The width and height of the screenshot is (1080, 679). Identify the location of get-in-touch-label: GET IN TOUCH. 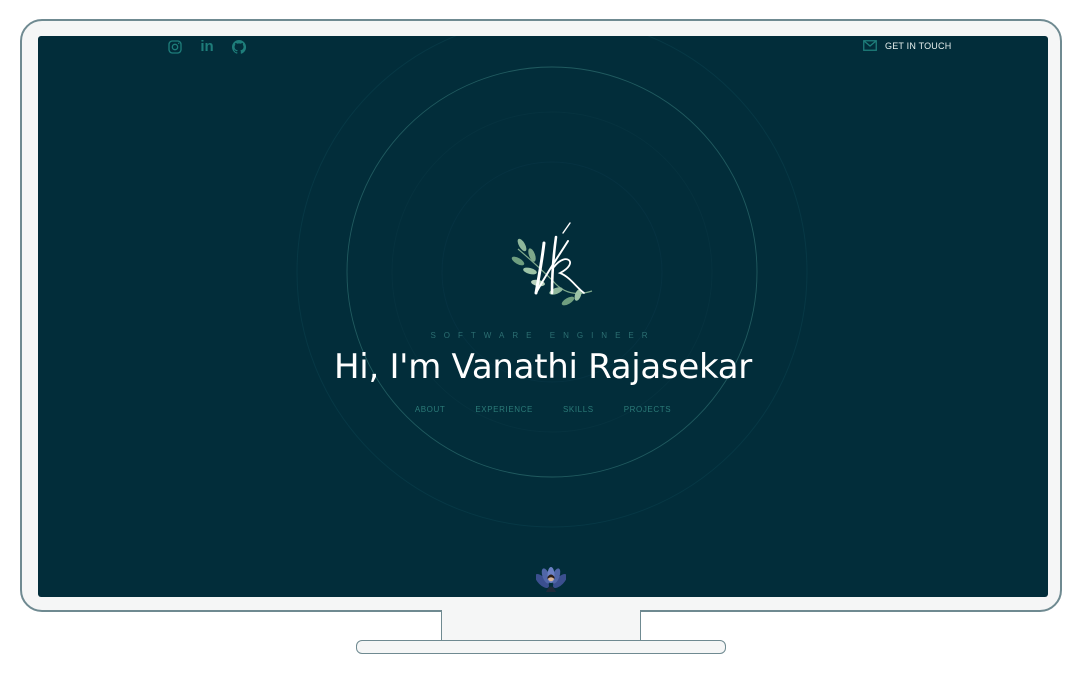
(918, 45).